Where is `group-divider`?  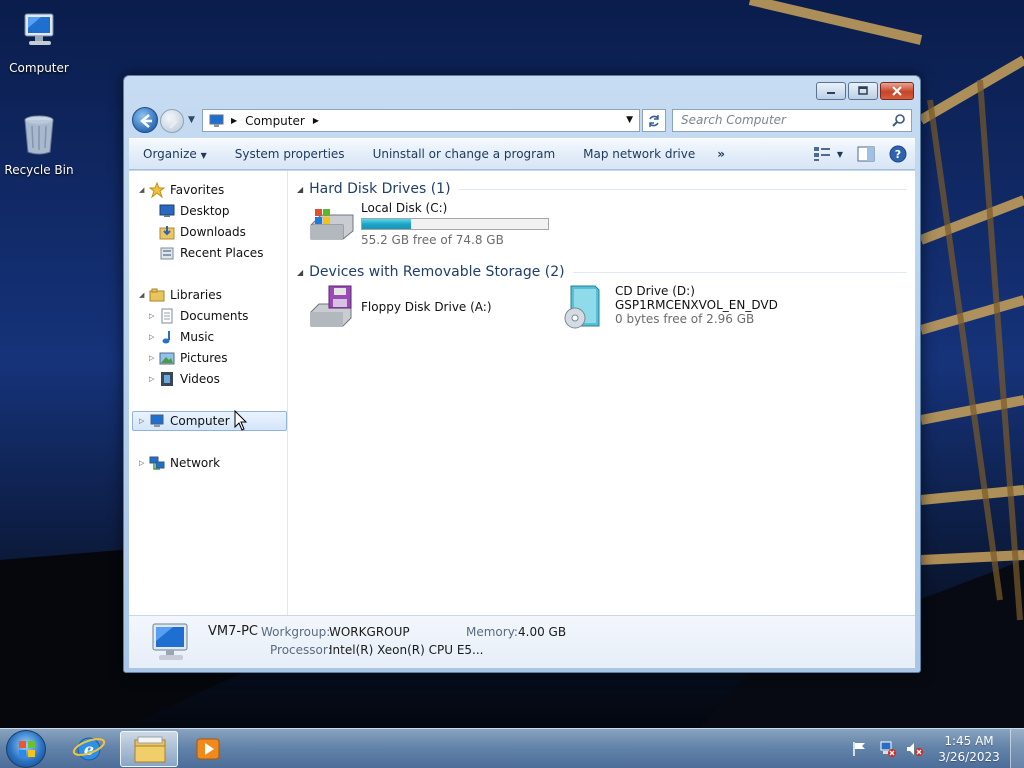 group-divider is located at coordinates (739, 272).